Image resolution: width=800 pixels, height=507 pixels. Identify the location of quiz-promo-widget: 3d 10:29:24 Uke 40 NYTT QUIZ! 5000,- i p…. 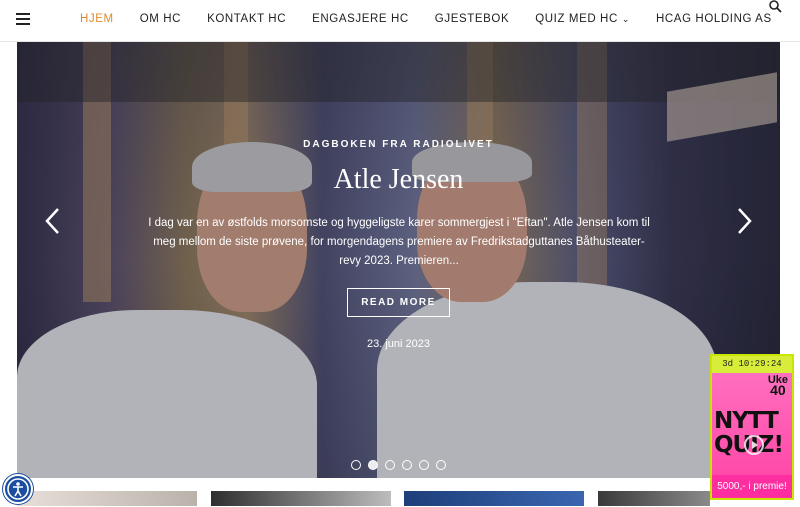
(752, 427).